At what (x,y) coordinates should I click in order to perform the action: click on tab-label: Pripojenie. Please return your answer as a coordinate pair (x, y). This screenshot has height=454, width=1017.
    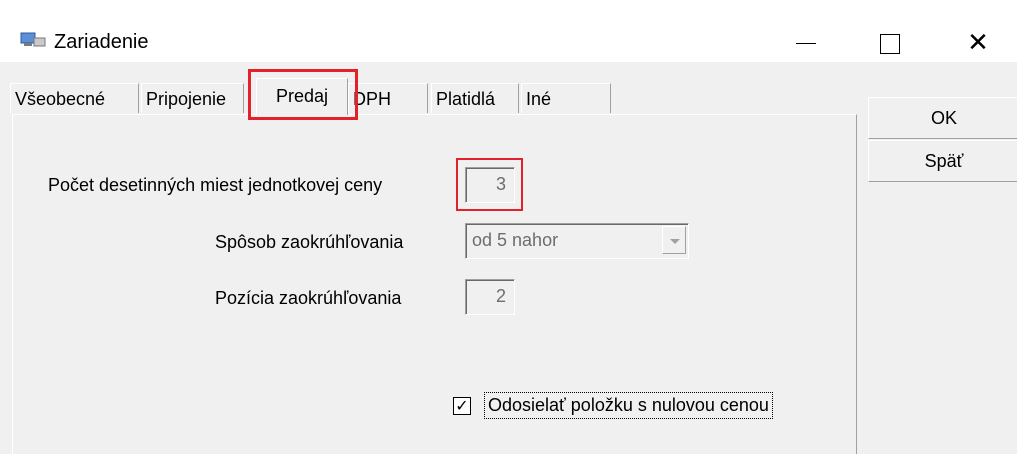
    Looking at the image, I should click on (186, 99).